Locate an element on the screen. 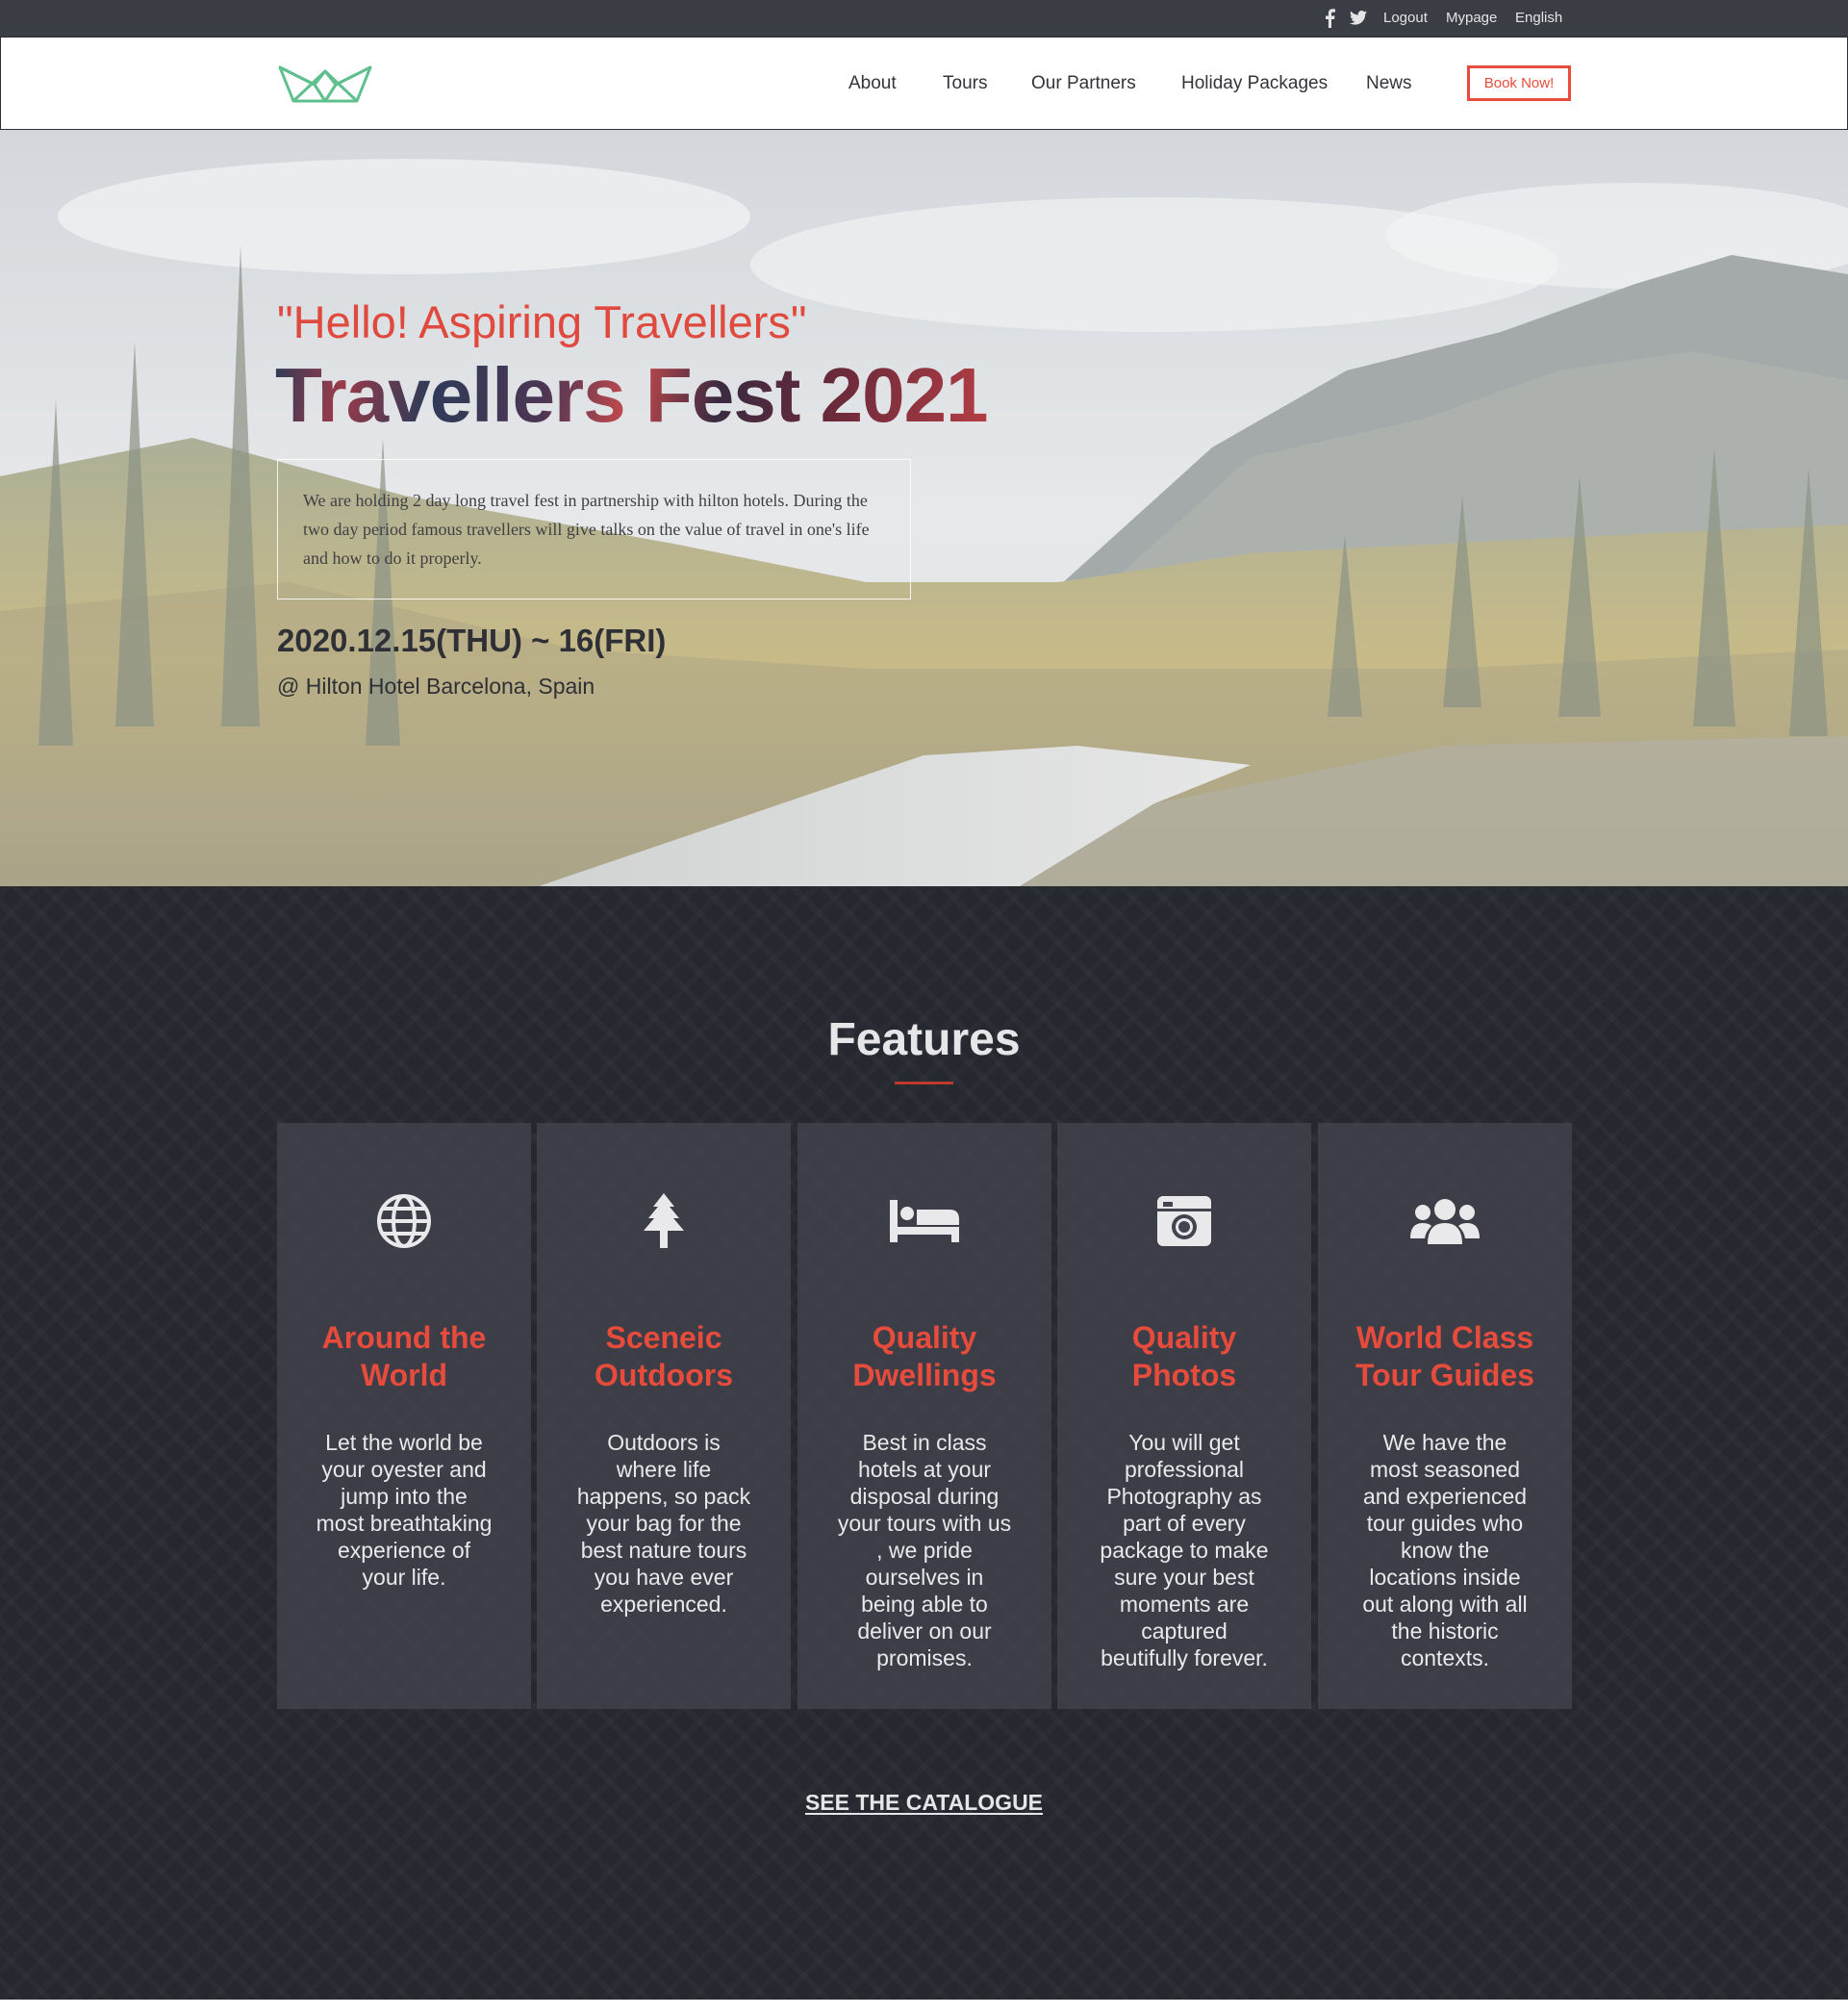  logout-link: Logout is located at coordinates (1405, 18).